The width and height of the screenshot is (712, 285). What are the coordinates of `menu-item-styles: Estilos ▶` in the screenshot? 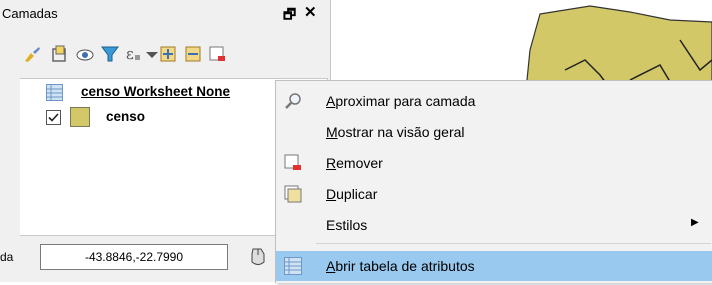 It's located at (494, 225).